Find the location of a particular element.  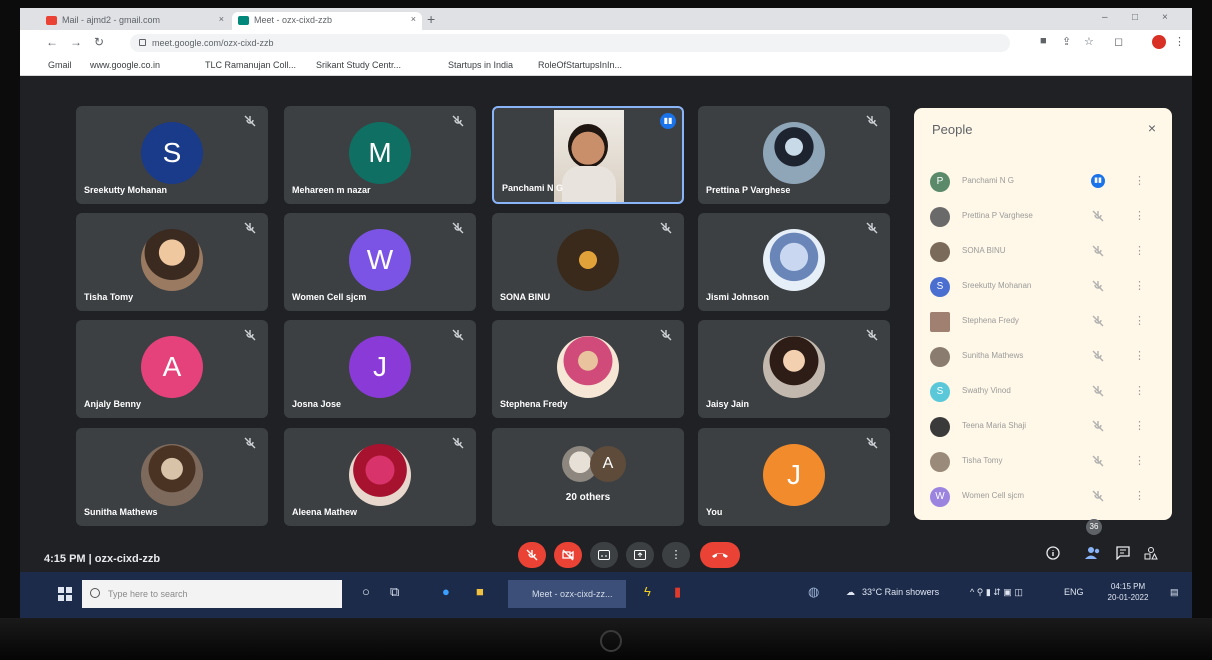

activities-button is located at coordinates (1151, 553).